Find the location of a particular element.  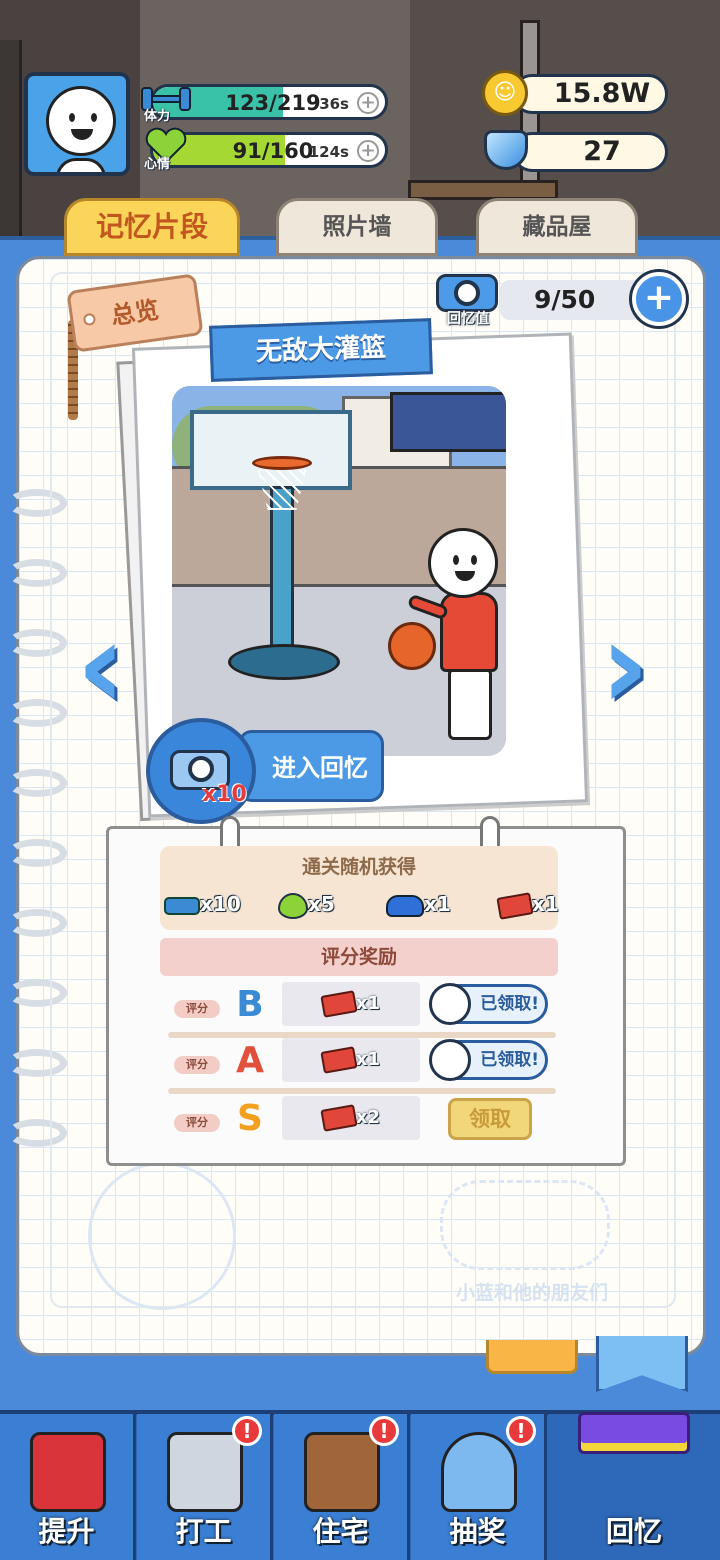

enter-memory-button: 进入回忆 is located at coordinates (311, 766).